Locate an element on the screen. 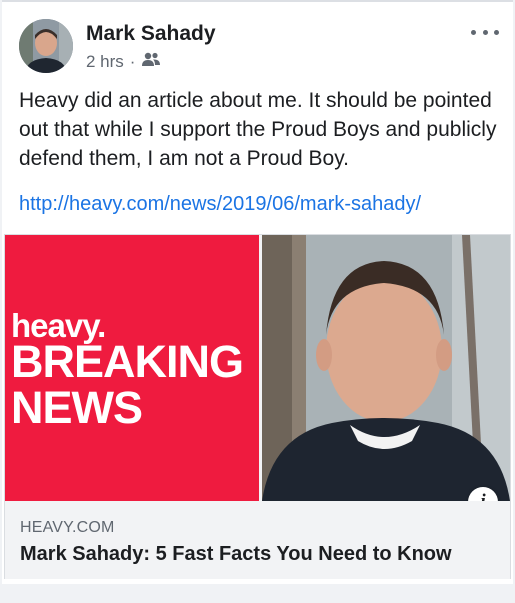  post-timestamp: 2 hrs is located at coordinates (105, 62).